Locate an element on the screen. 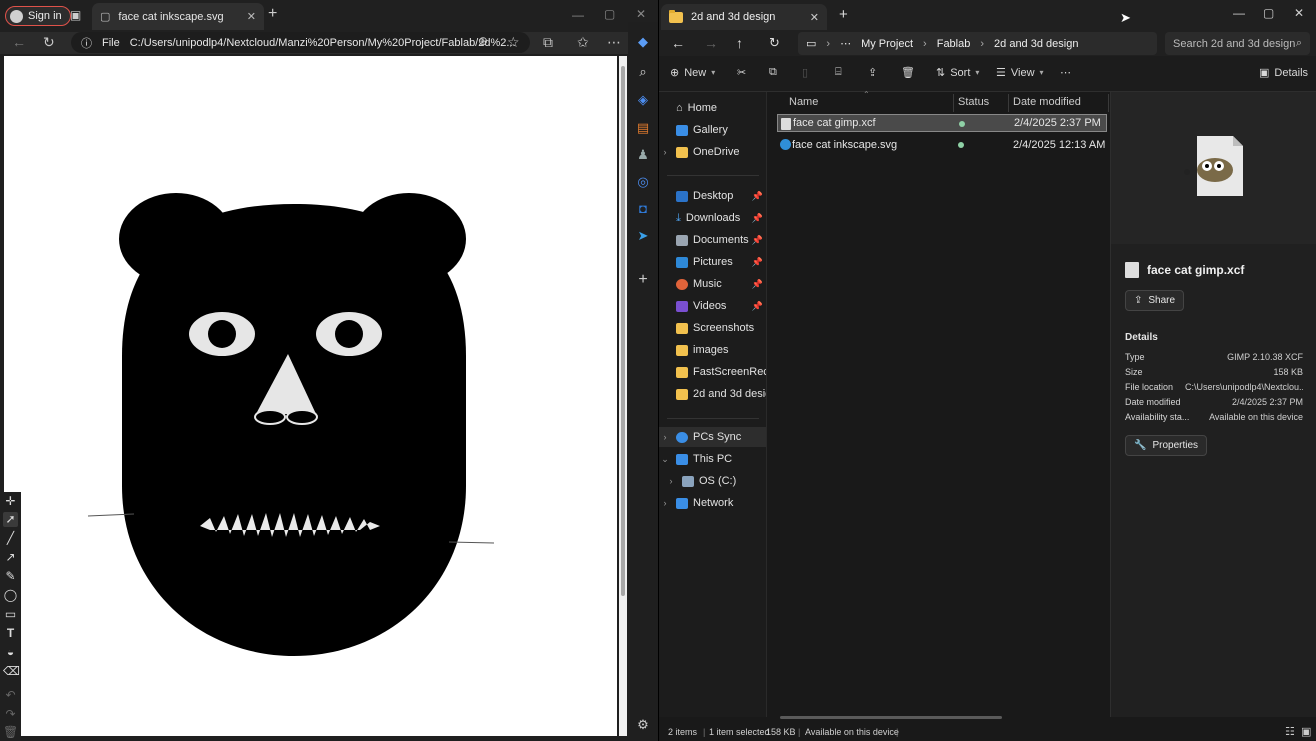  share-button: ⇪ Share is located at coordinates (1155, 300).